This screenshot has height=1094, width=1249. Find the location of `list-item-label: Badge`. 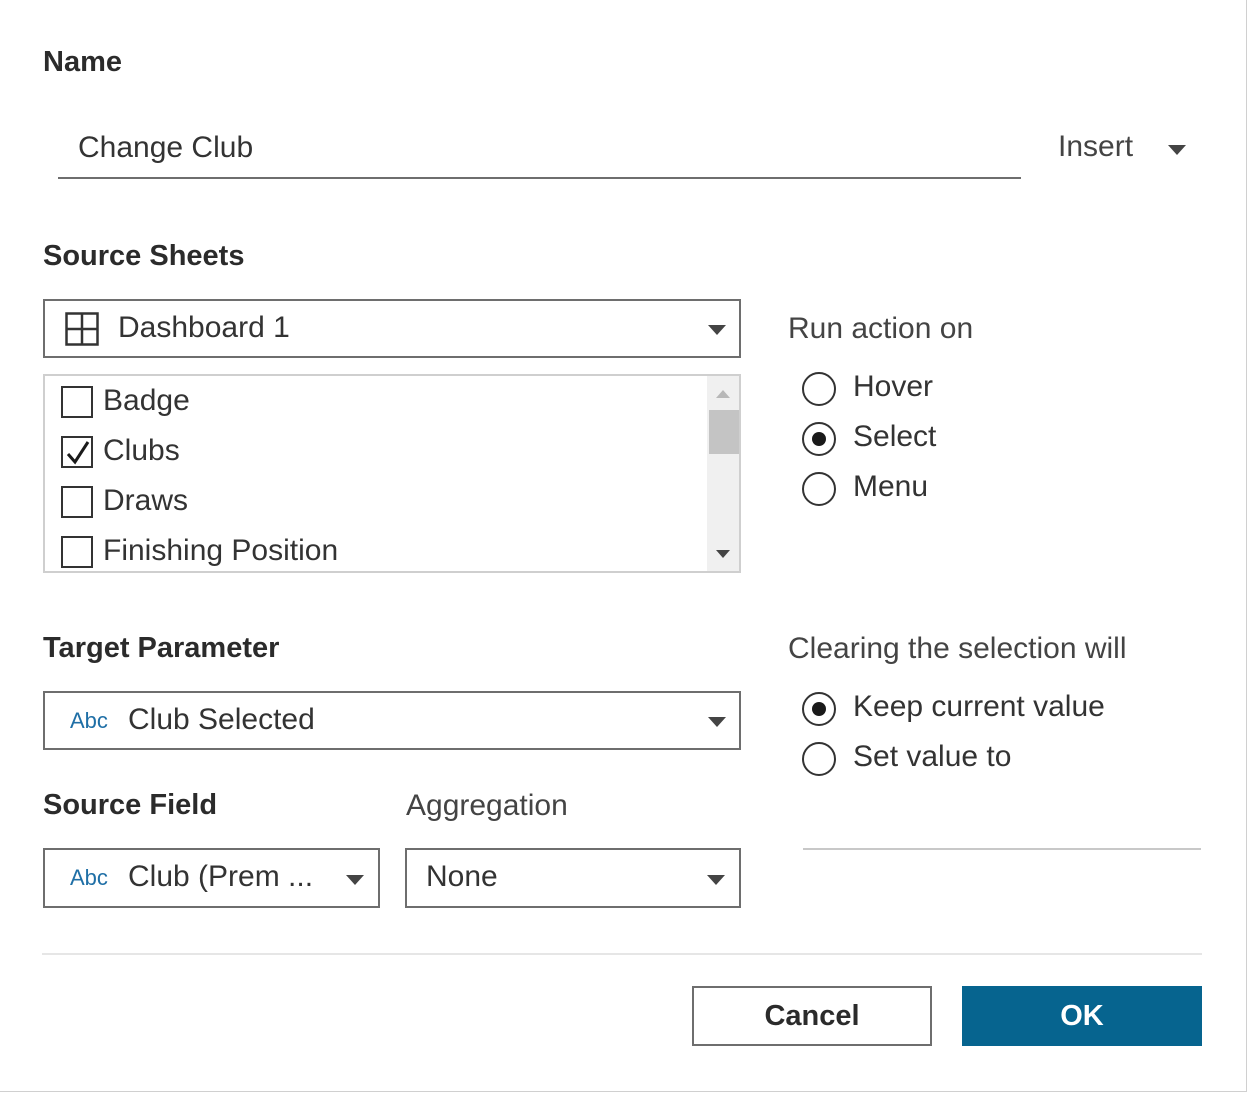

list-item-label: Badge is located at coordinates (146, 400).